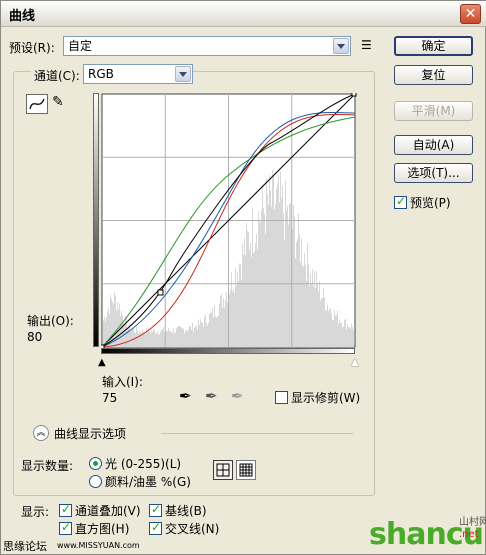 The image size is (486, 555). I want to click on collapse-options-icon: ︽, so click(41, 433).